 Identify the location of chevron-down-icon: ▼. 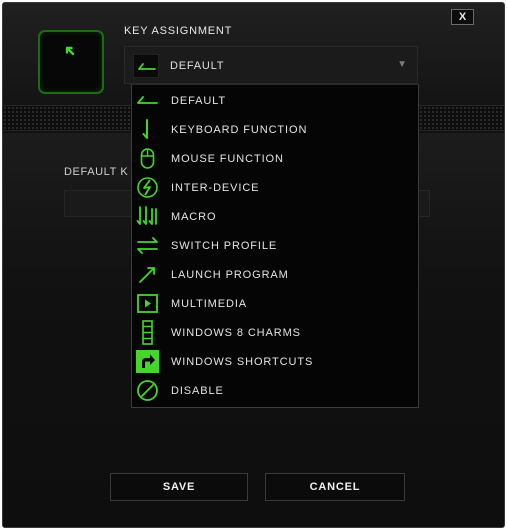
(402, 64).